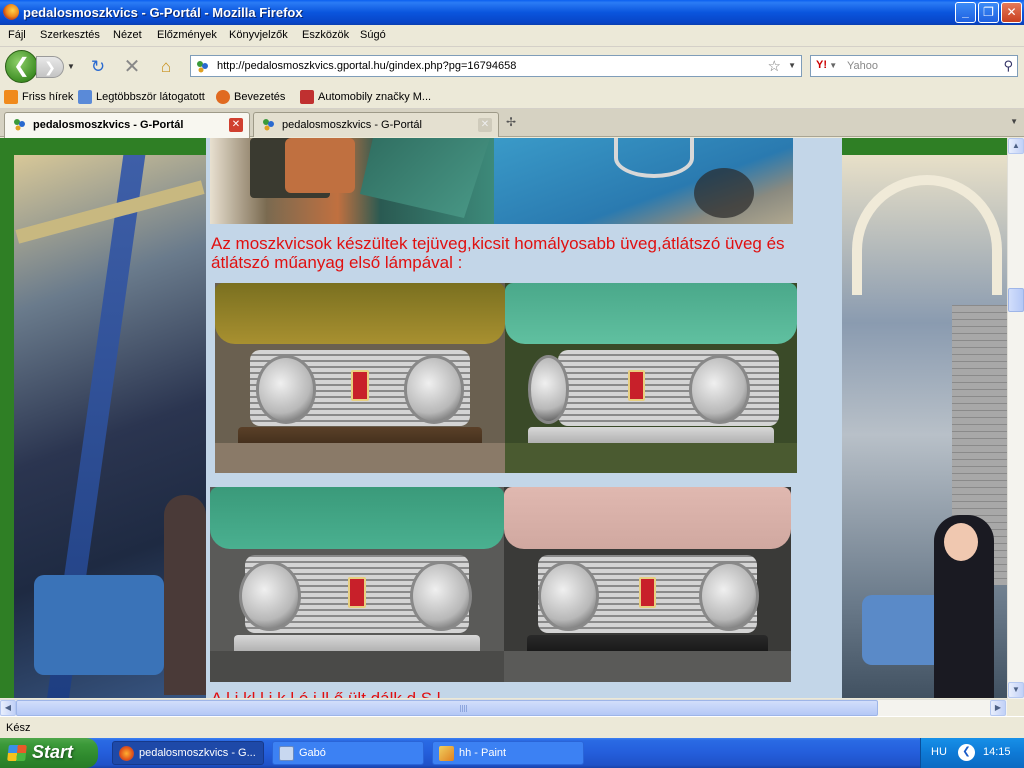 The width and height of the screenshot is (1024, 768). Describe the element at coordinates (250, 97) in the screenshot. I see `bookmark-item: Bevezetés` at that location.